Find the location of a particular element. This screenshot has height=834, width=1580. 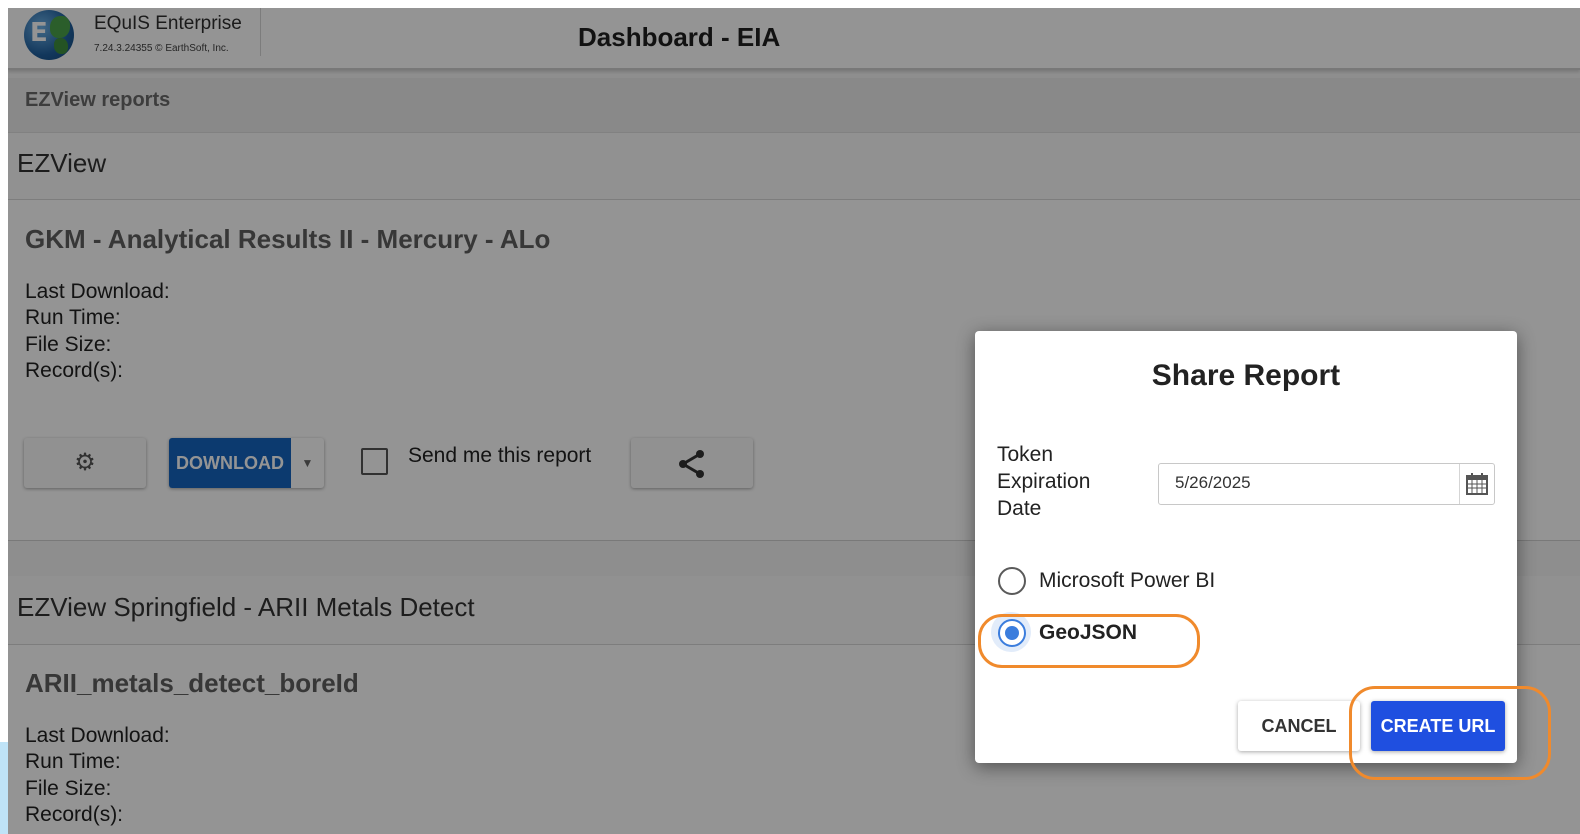

cancel-button: CANCEL is located at coordinates (1299, 726).